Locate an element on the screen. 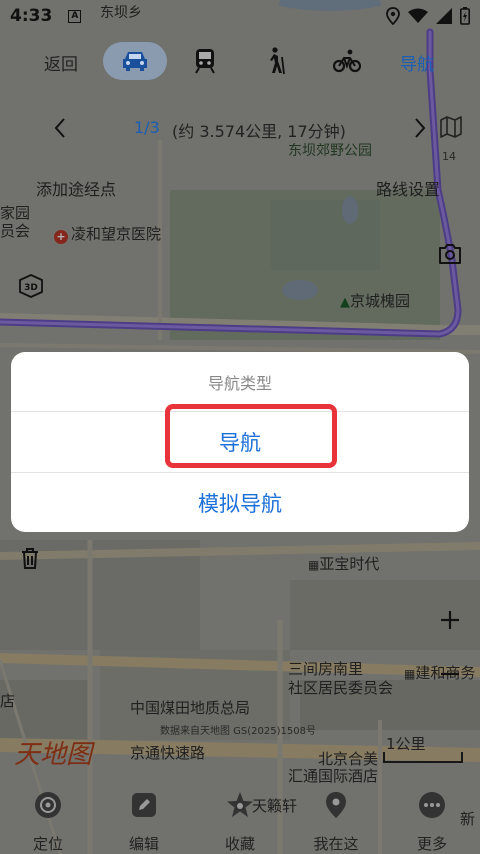 This screenshot has width=480, height=854. plus-icon is located at coordinates (450, 620).